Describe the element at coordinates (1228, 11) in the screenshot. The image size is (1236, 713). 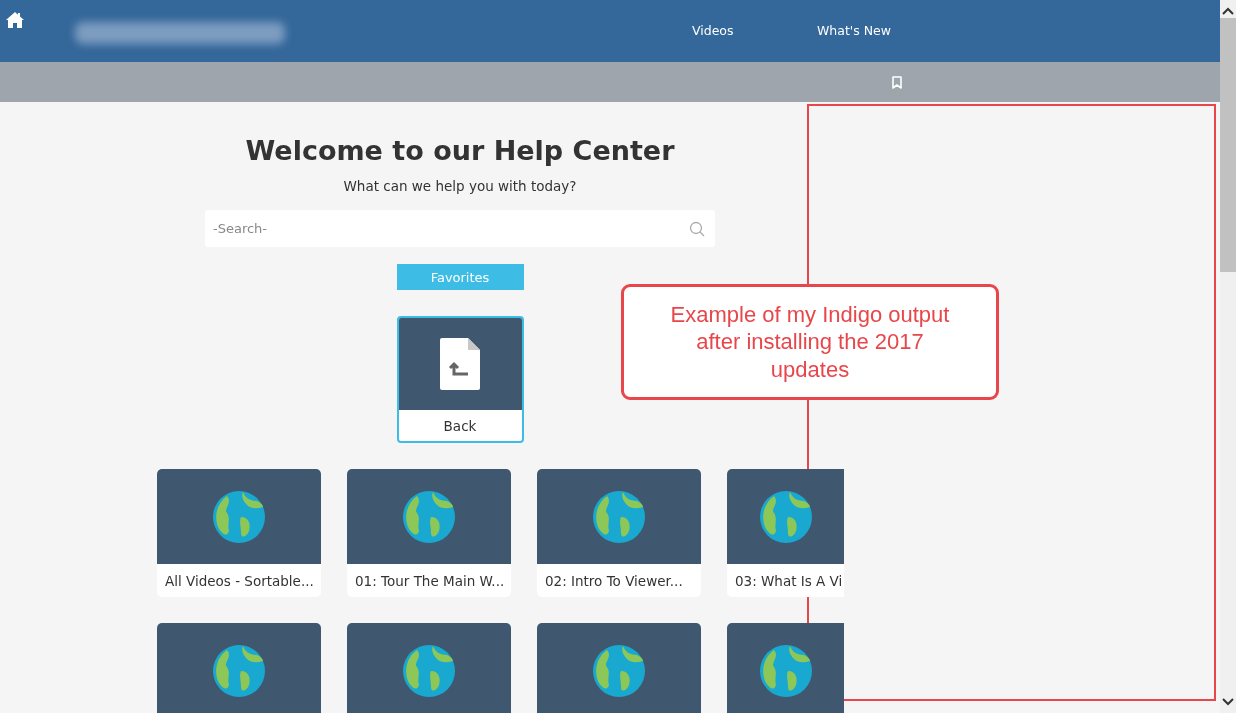
I see `scroll-up-icon` at that location.